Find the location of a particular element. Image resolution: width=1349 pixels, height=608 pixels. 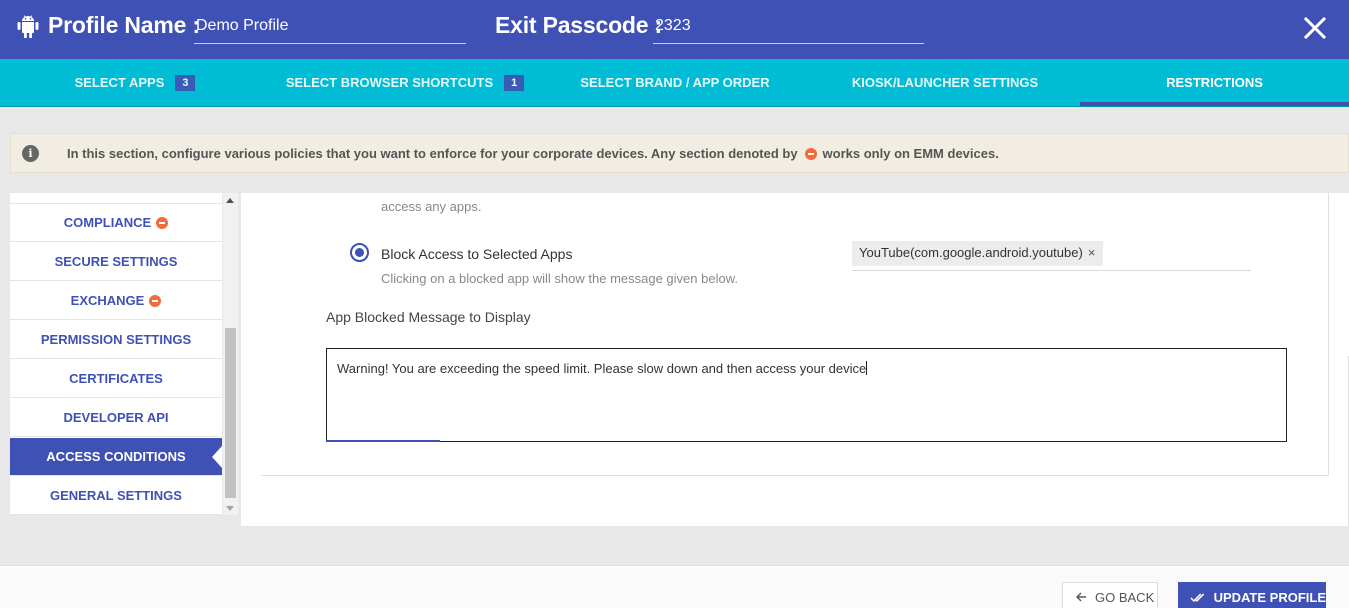

textarea-focus-underline is located at coordinates (383, 441).